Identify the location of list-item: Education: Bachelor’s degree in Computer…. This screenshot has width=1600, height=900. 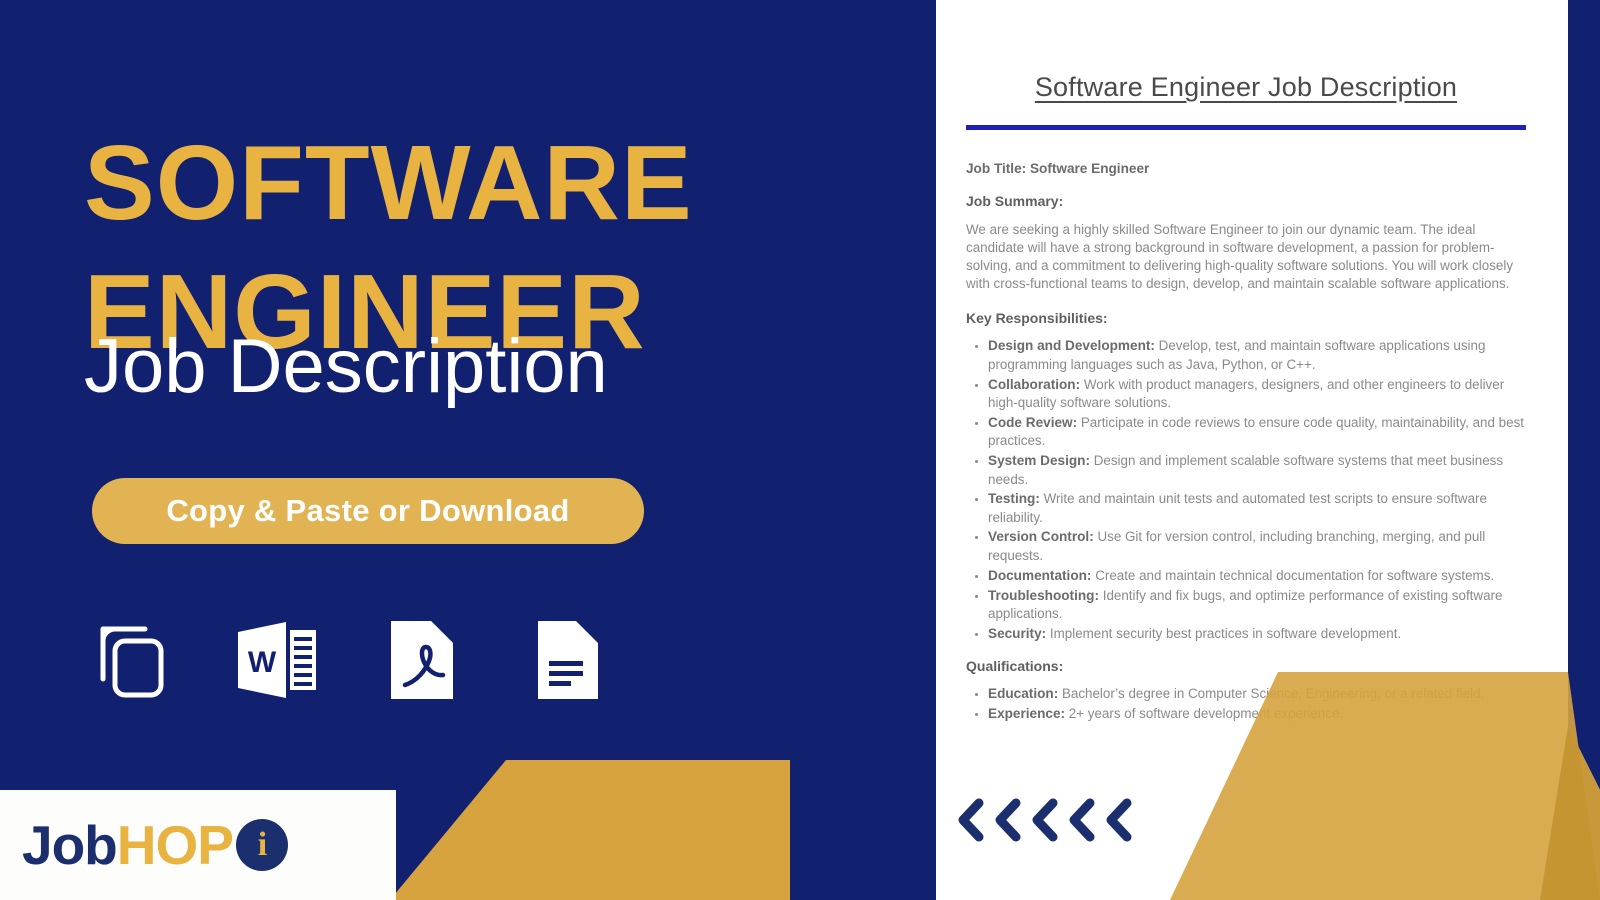
(1257, 694).